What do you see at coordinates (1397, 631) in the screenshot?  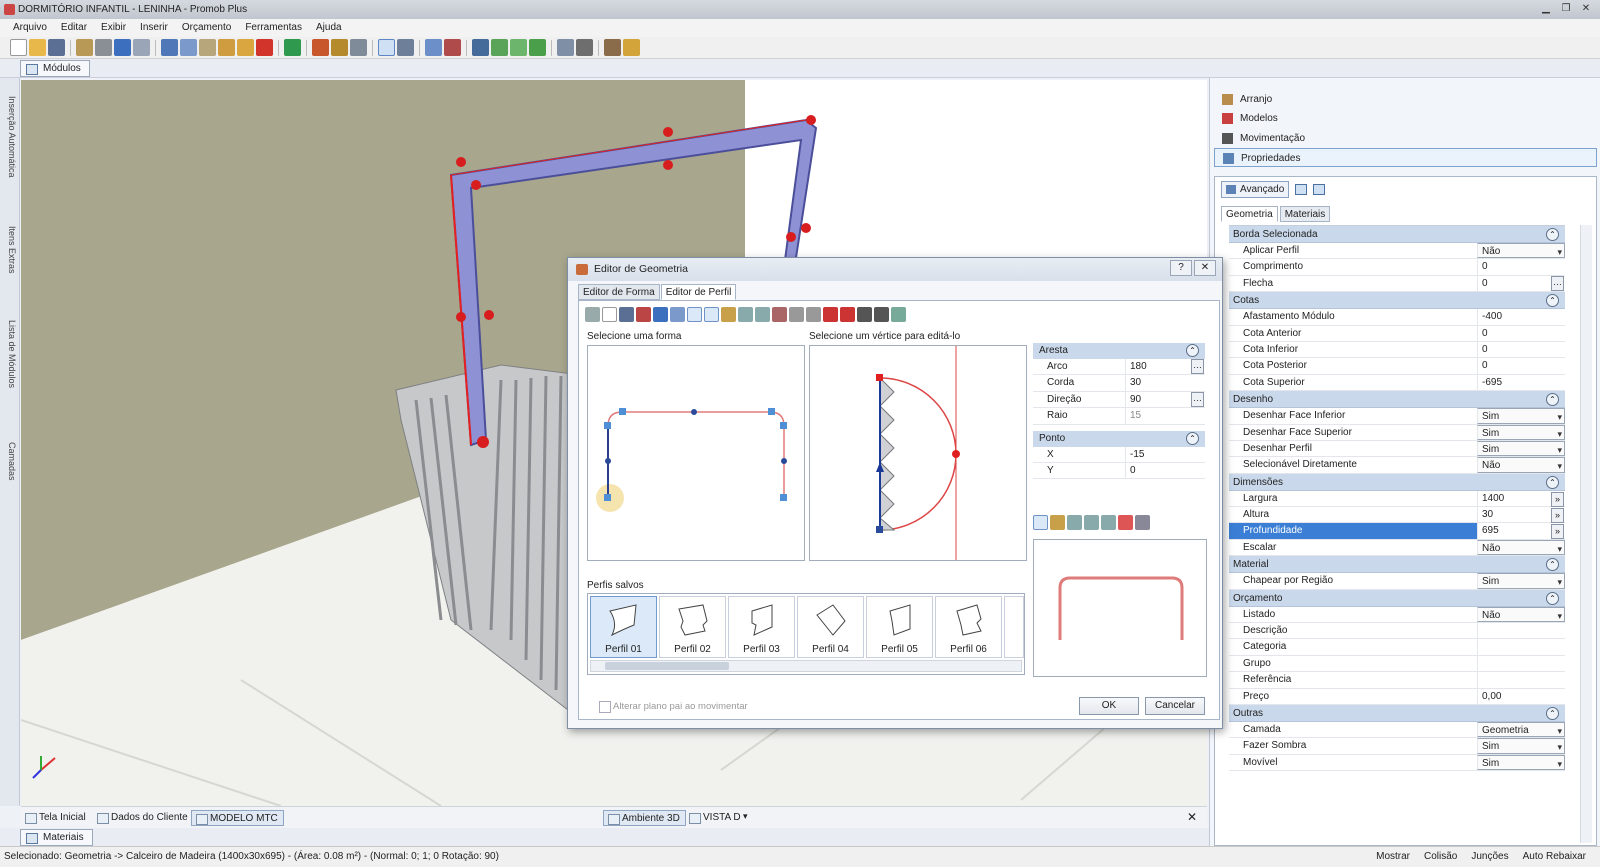 I see `property-row: Descrição` at bounding box center [1397, 631].